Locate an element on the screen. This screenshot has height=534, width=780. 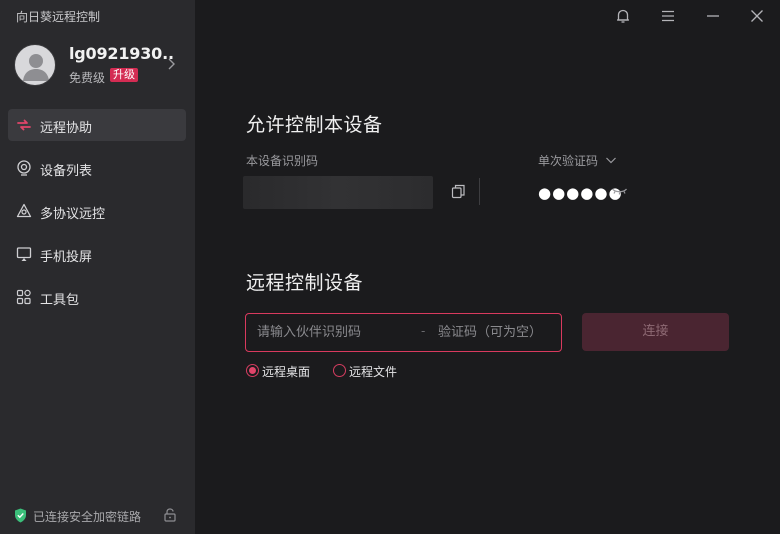
sidebar-item-label: 多协议远控 is located at coordinates (73, 214).